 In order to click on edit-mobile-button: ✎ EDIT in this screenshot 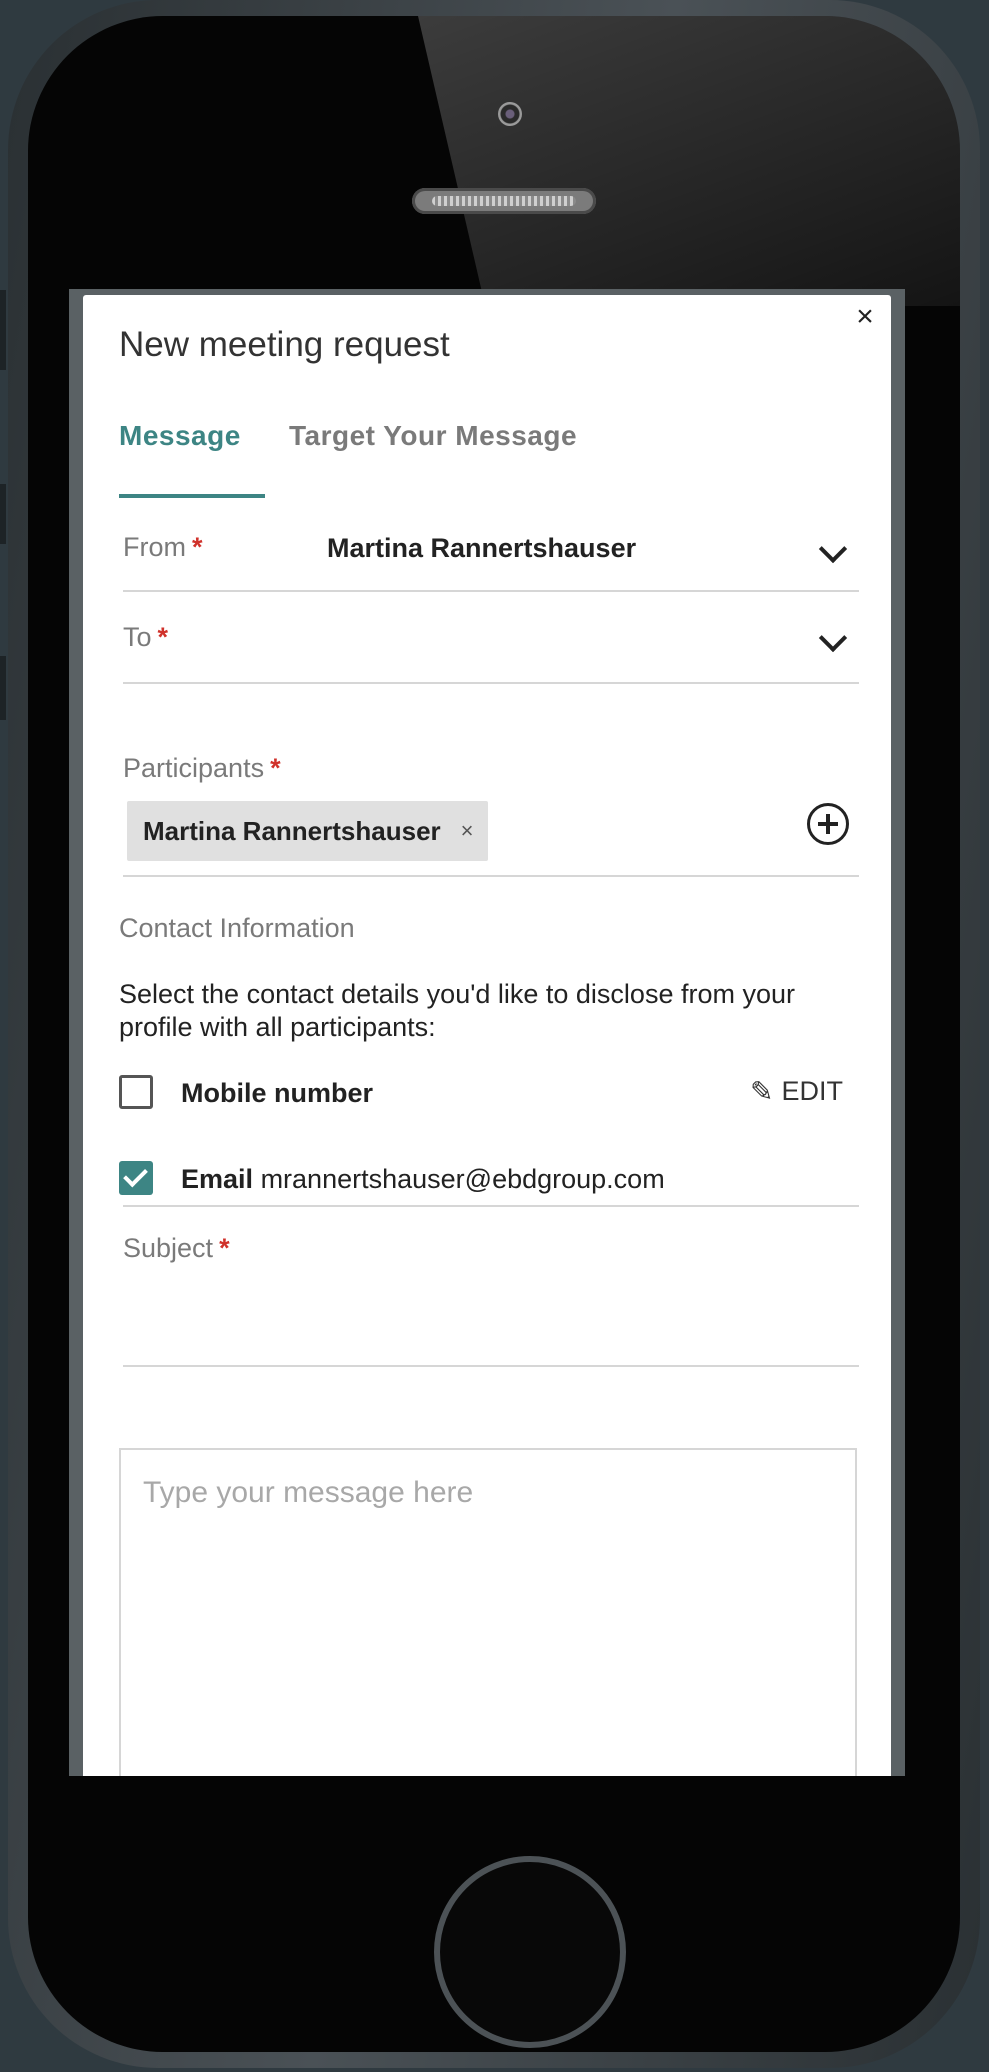, I will do `click(796, 1091)`.